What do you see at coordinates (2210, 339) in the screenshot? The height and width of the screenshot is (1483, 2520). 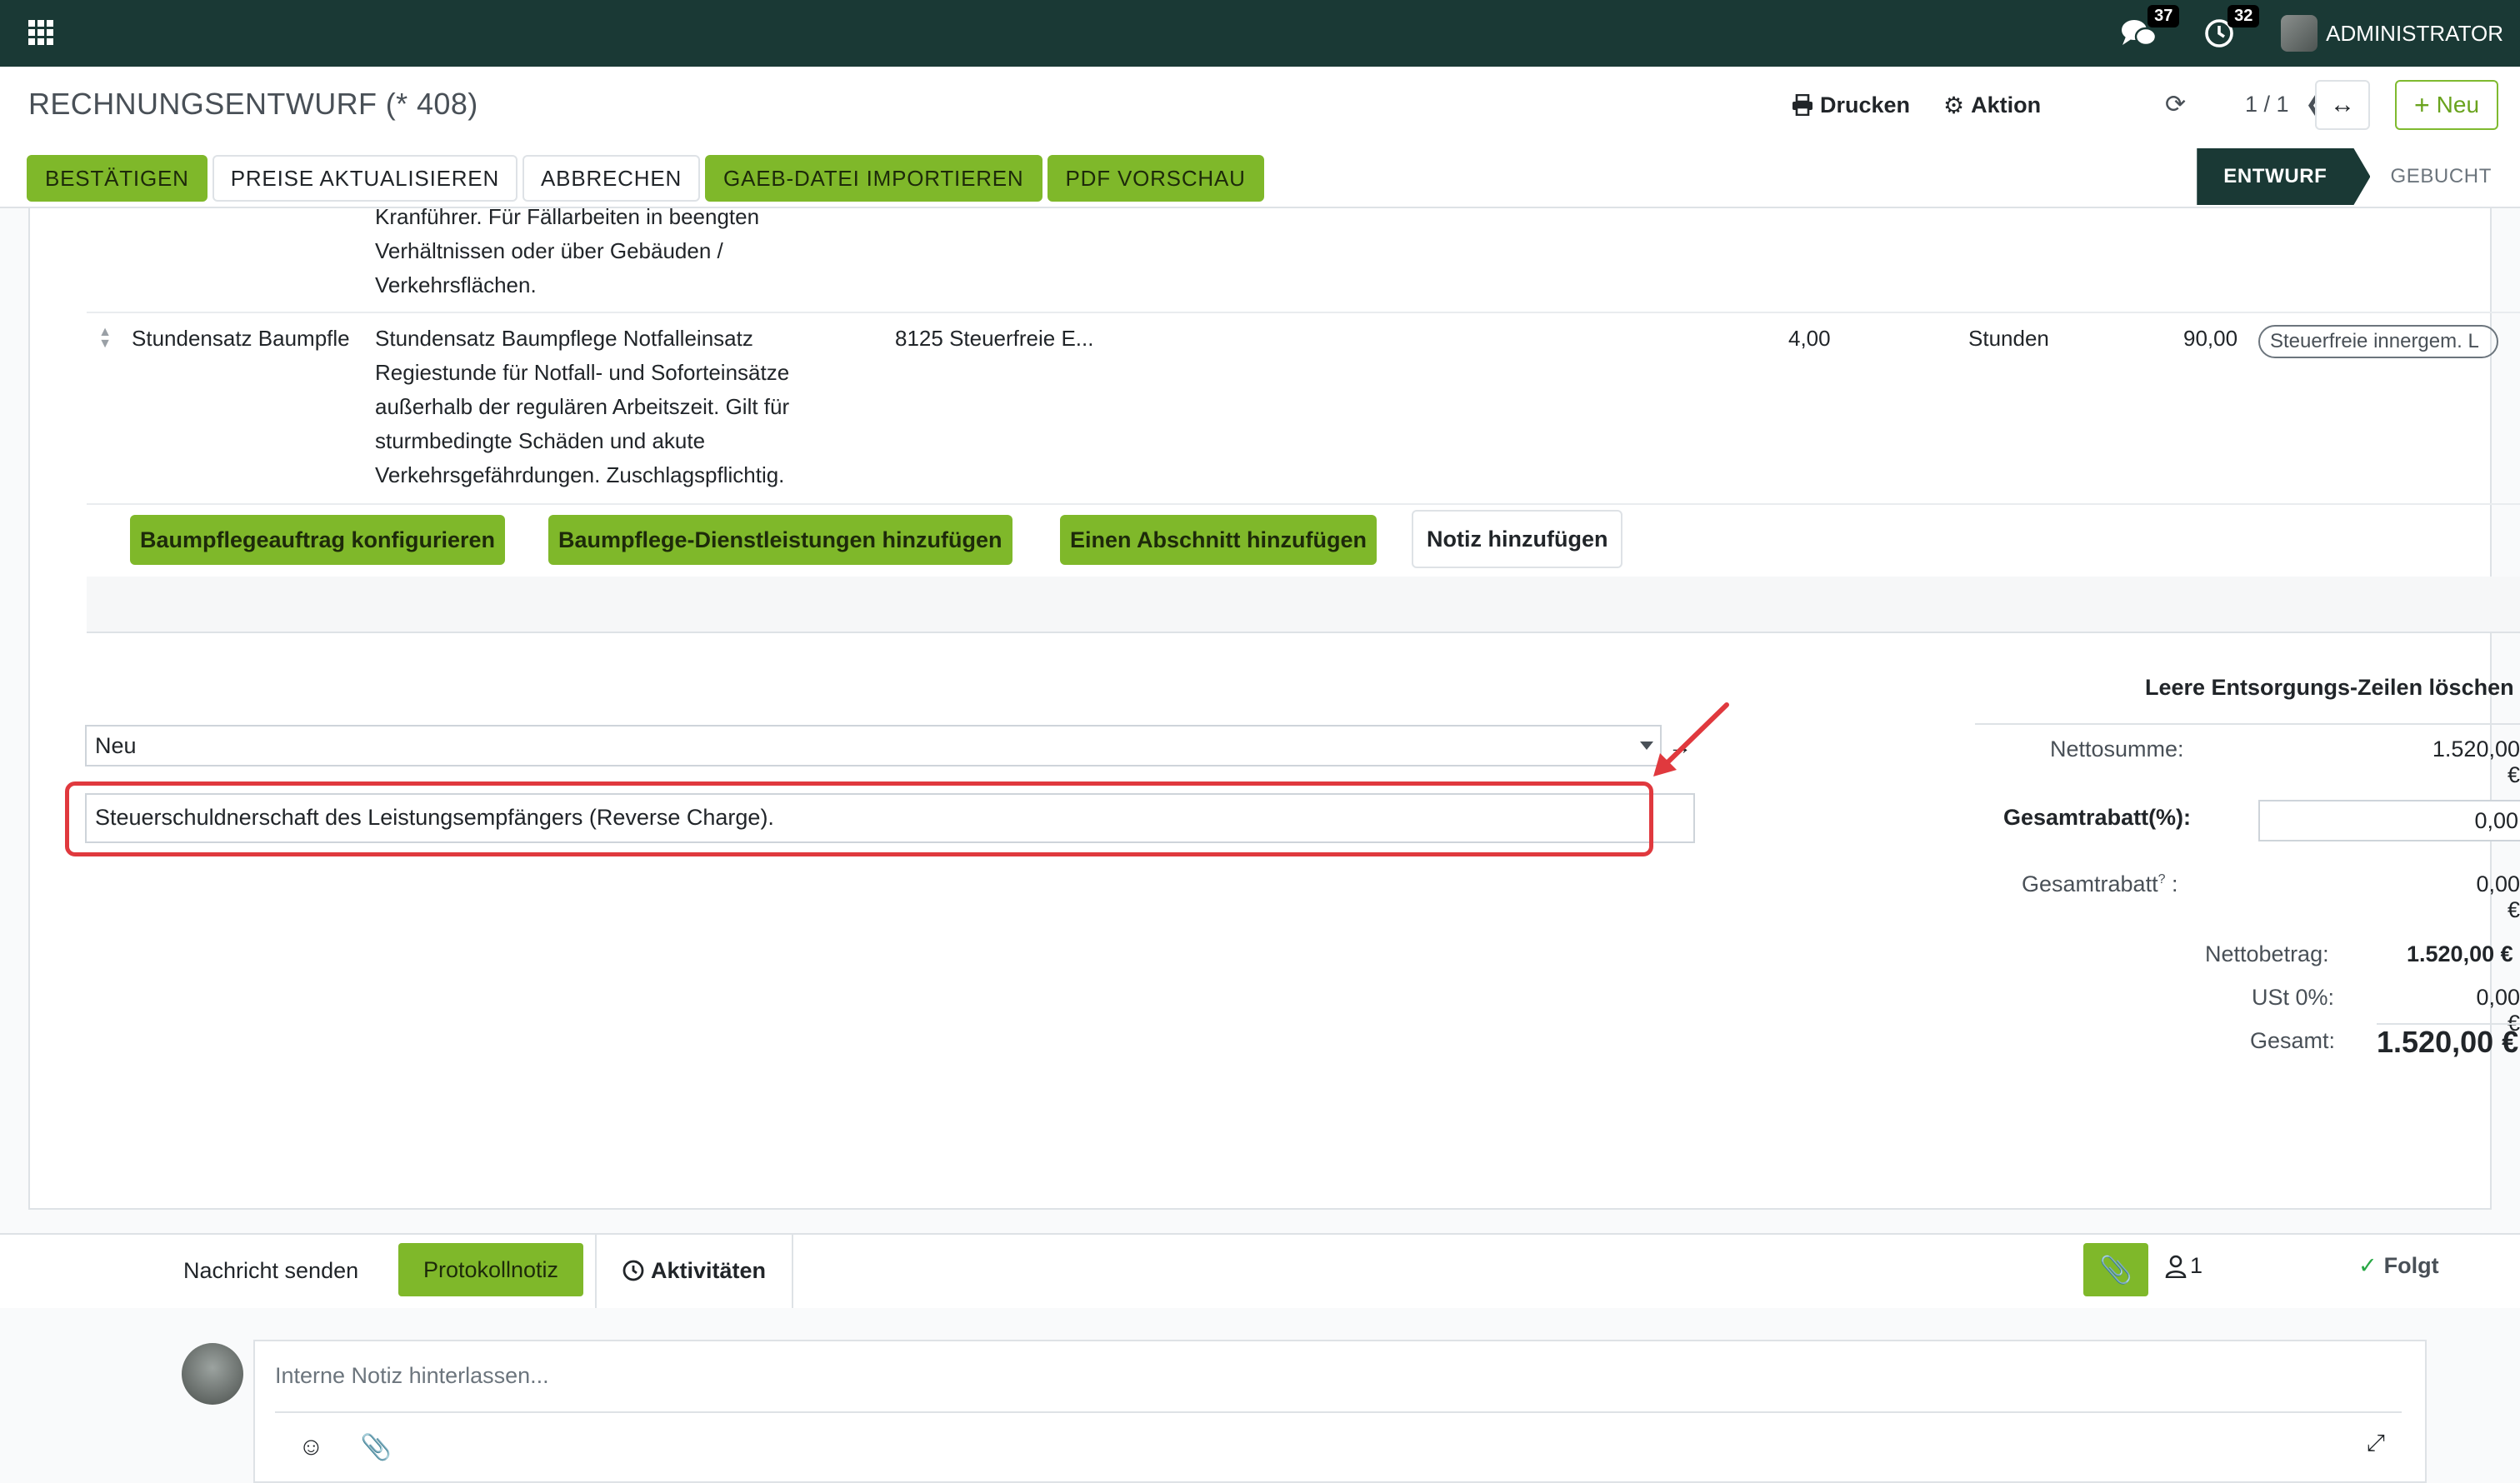 I see `line-price: 90,00` at bounding box center [2210, 339].